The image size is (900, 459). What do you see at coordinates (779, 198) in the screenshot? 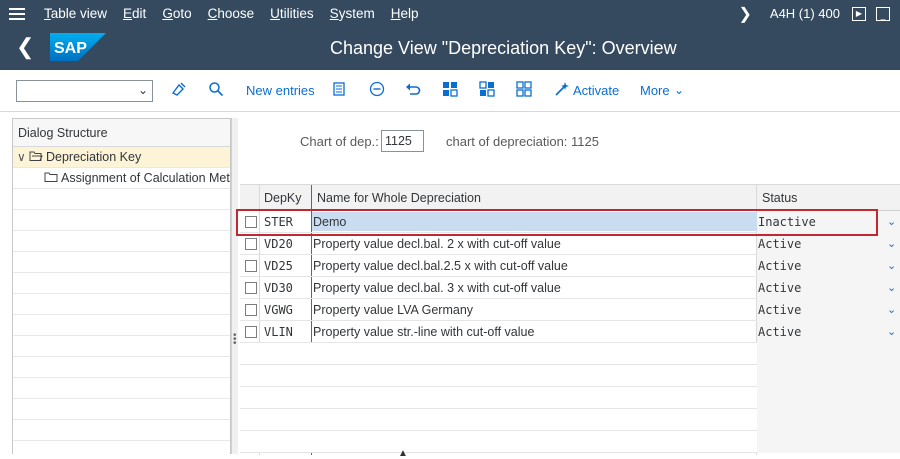
I see `column-header-status: Status` at bounding box center [779, 198].